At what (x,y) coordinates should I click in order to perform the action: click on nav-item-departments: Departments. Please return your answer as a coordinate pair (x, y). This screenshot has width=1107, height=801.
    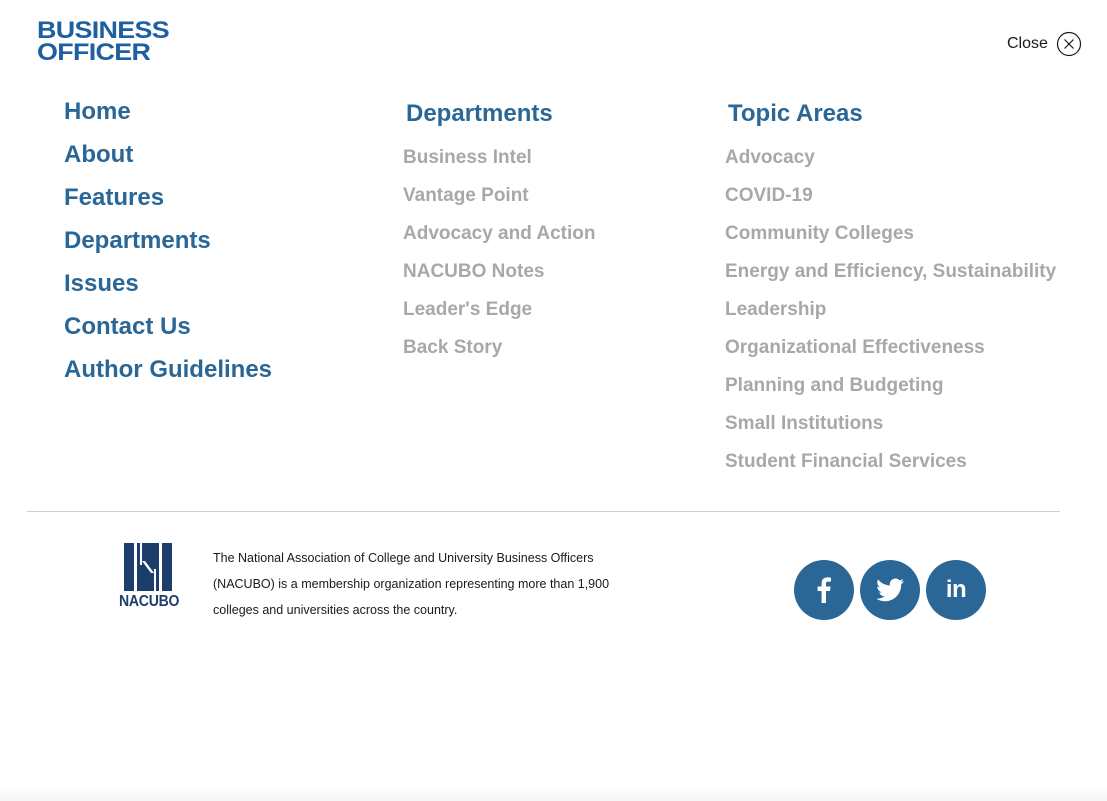
    Looking at the image, I should click on (168, 244).